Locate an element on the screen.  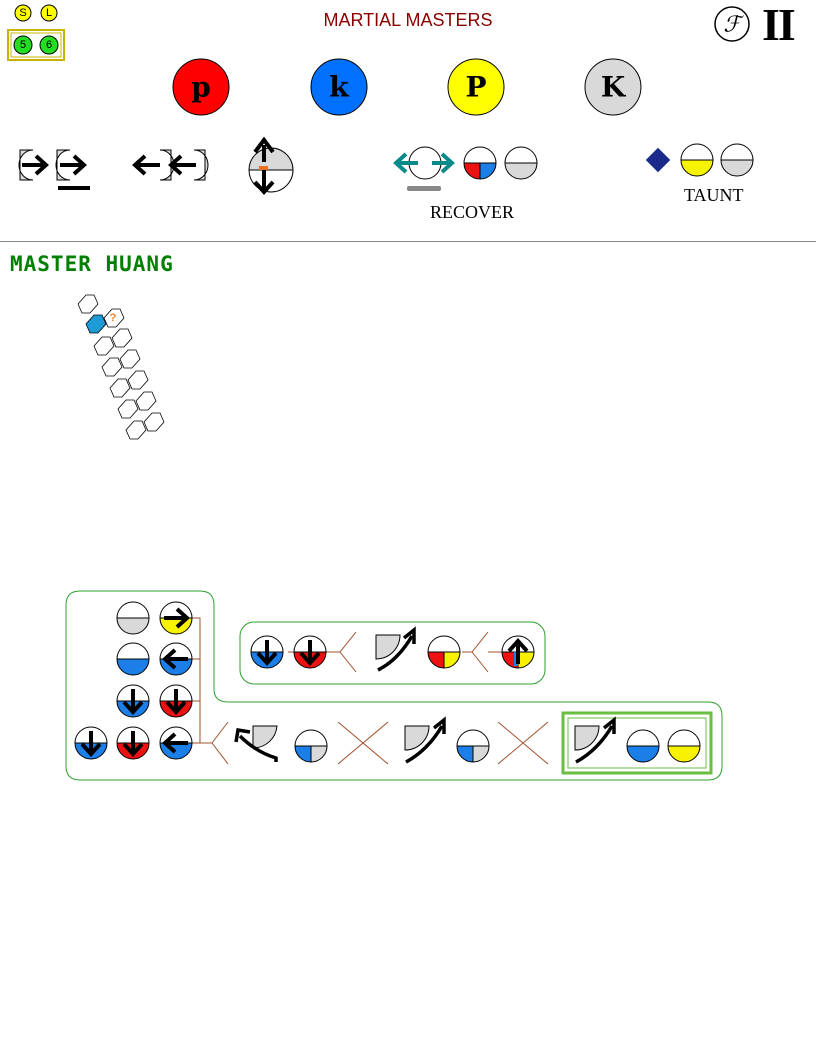
attack-button-P: P is located at coordinates (476, 87).